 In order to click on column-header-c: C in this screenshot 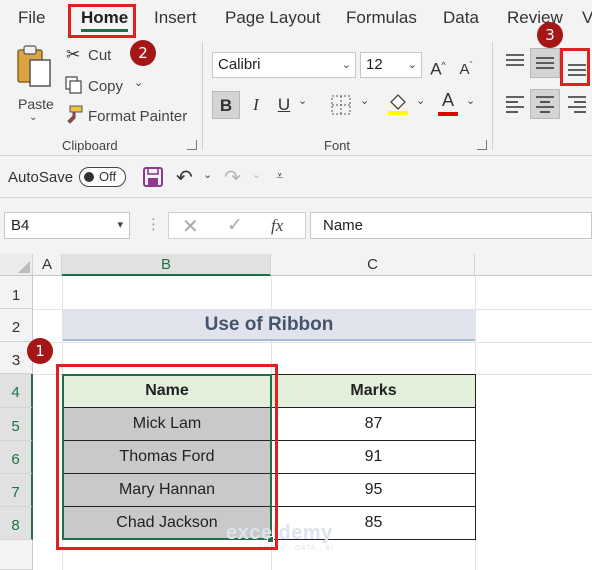, I will do `click(373, 265)`.